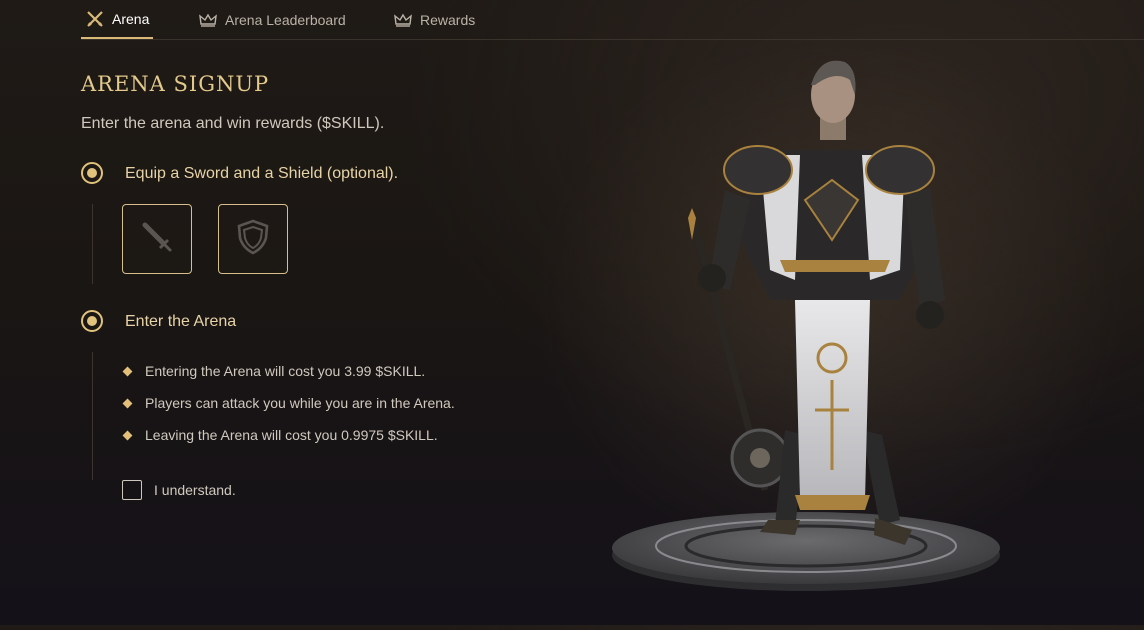 The height and width of the screenshot is (630, 1144). I want to click on shield-slot, so click(253, 239).